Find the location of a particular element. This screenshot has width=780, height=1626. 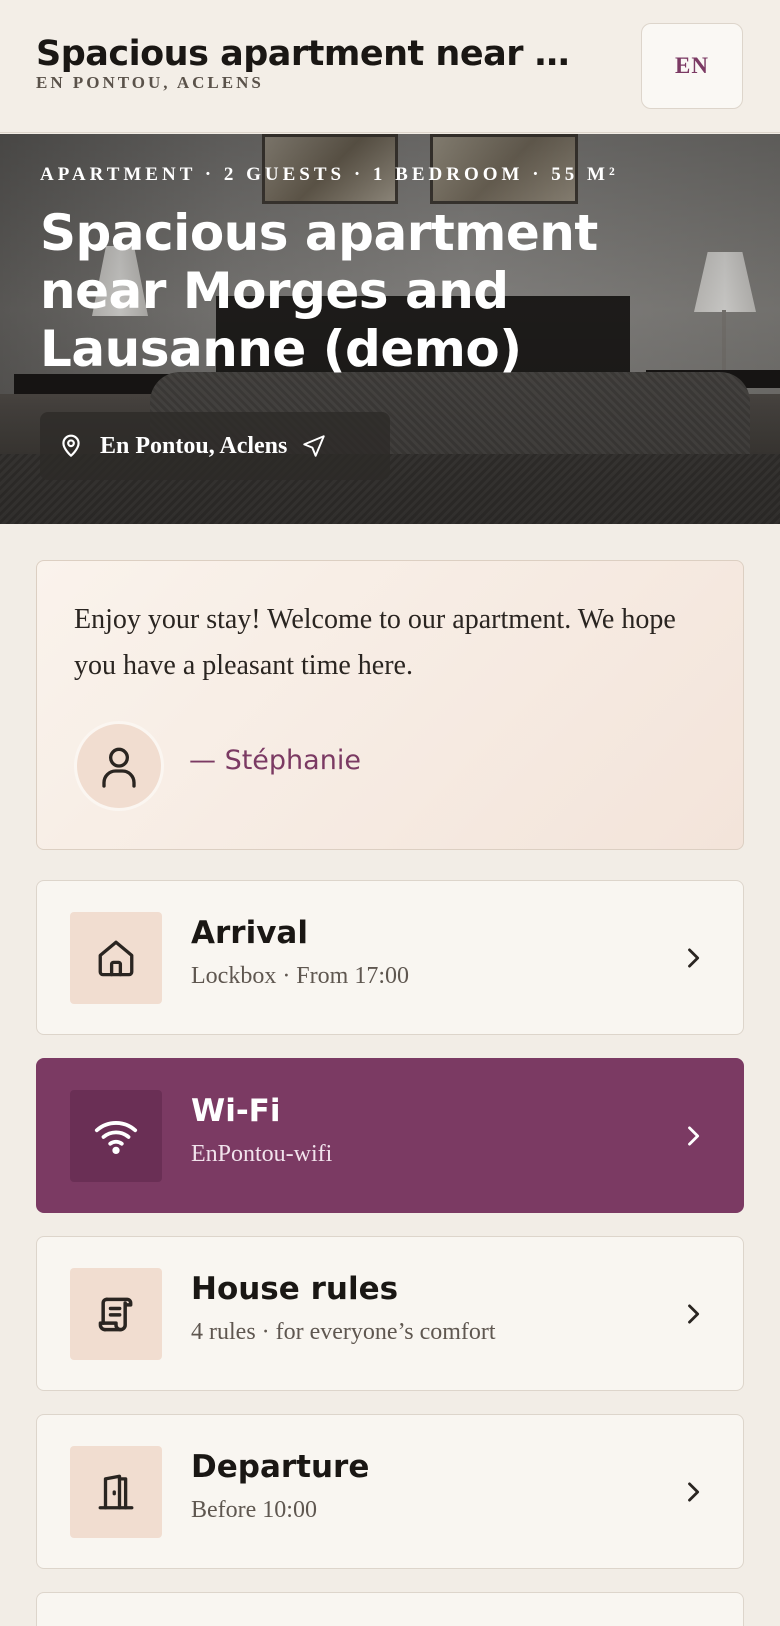

page-subtitle: En Pontou, Aclens is located at coordinates (150, 82).